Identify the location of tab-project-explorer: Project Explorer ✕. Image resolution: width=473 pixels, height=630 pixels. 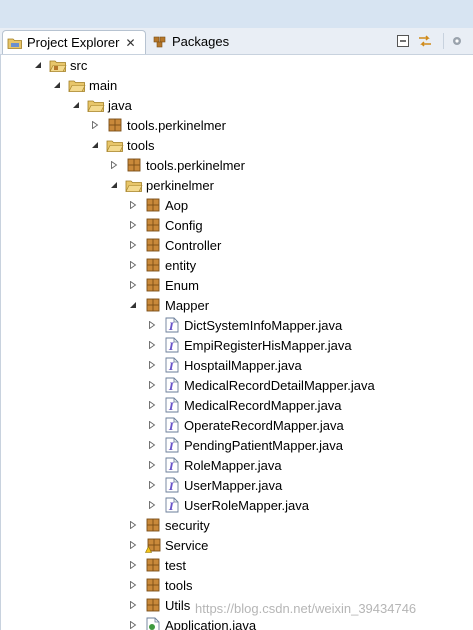
(74, 42).